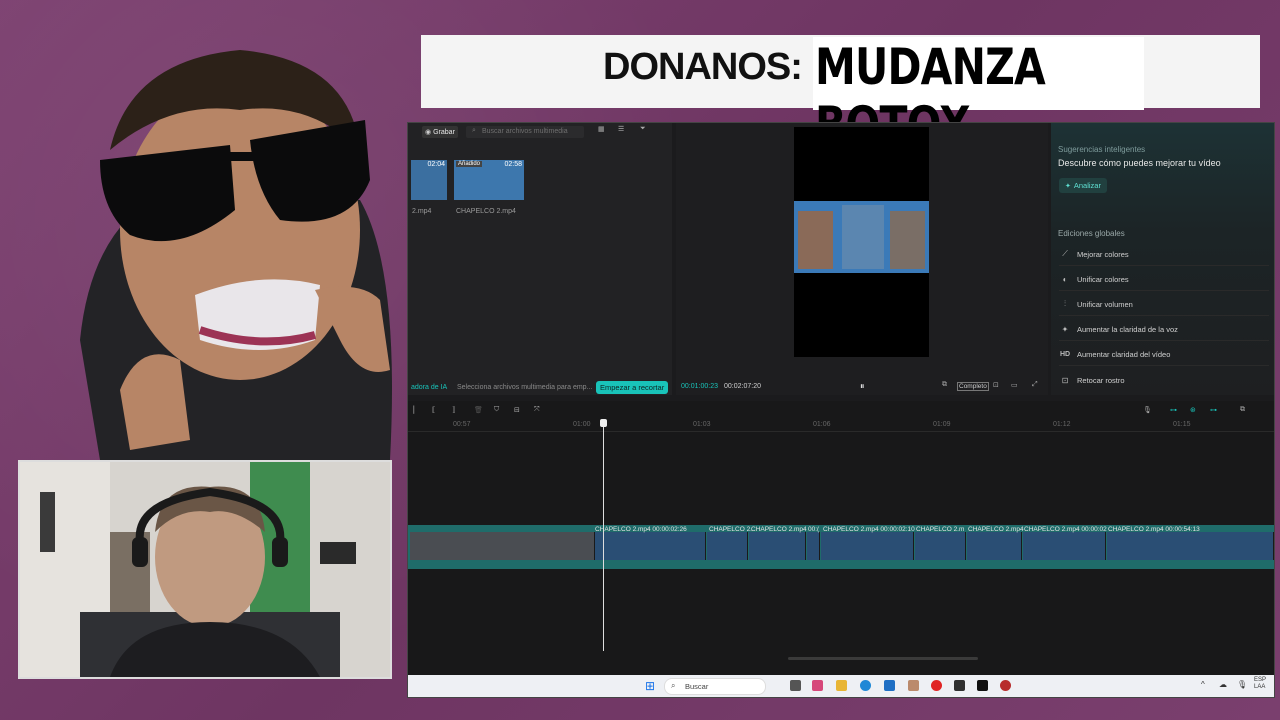 The image size is (1280, 720). I want to click on capcut-icon, so click(982, 685).